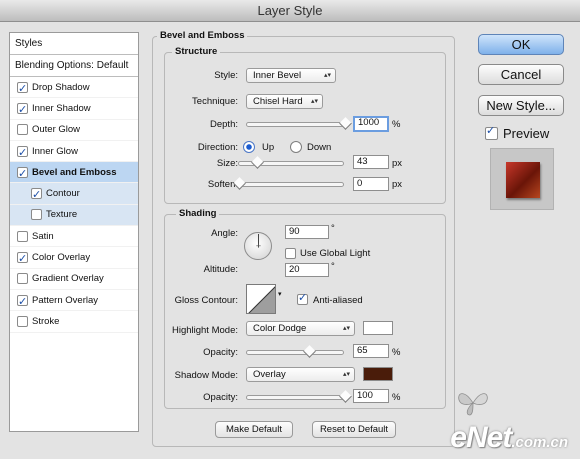  Describe the element at coordinates (335, 253) in the screenshot. I see `use-global-light-label: Use Global Light` at that location.